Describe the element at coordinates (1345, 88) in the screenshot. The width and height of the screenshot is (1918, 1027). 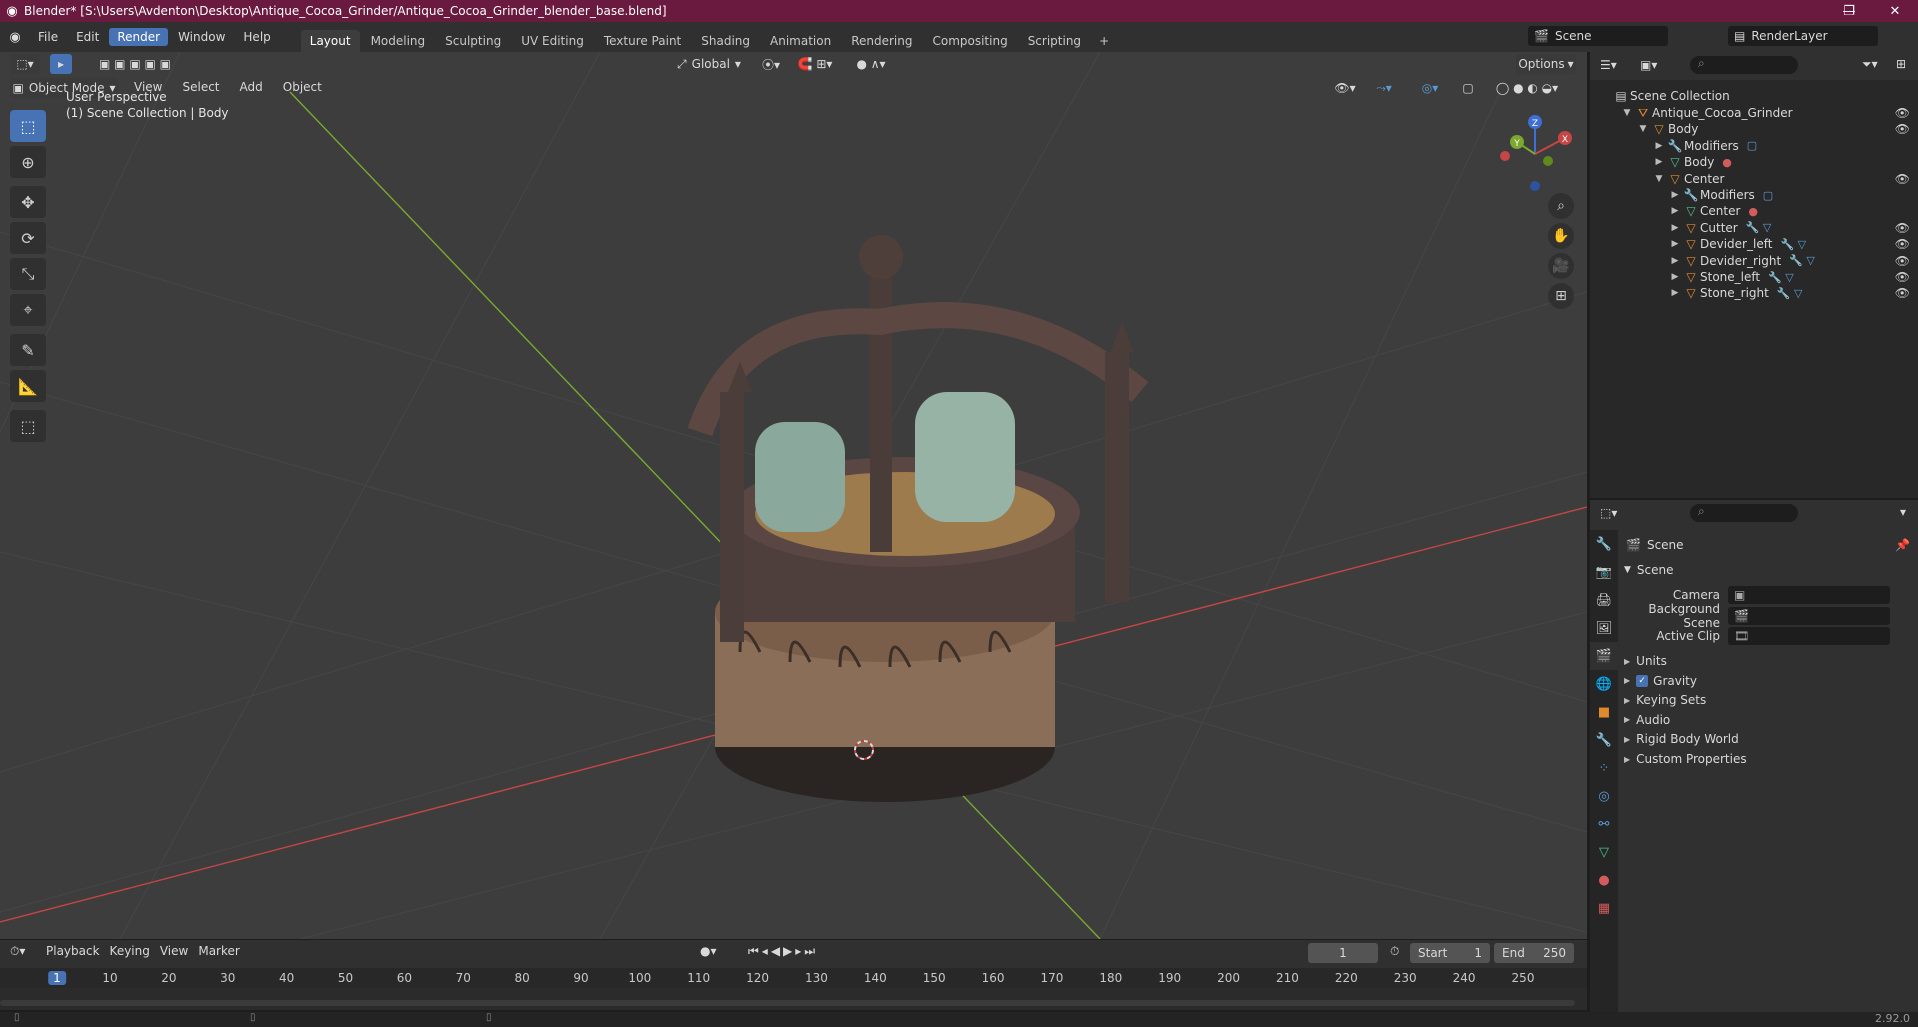
I see `visibility-icon: 👁▾` at that location.